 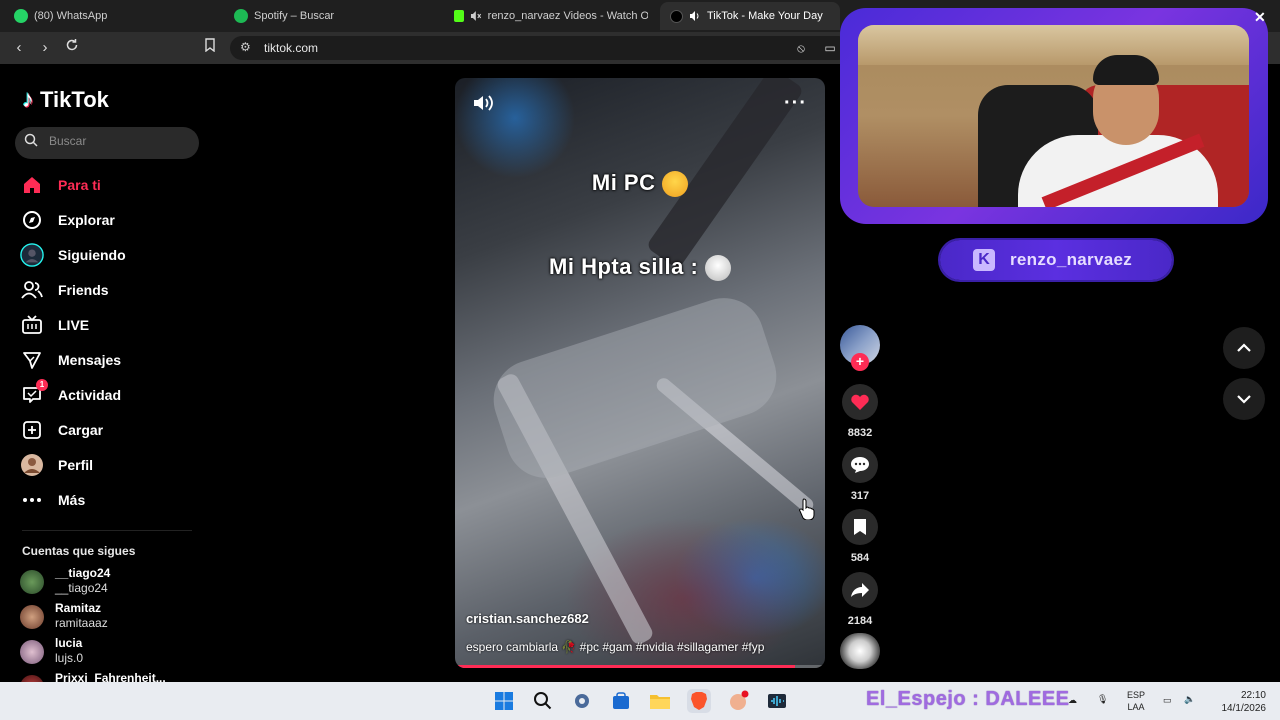 What do you see at coordinates (660, 701) in the screenshot?
I see `file-explorer-icon` at bounding box center [660, 701].